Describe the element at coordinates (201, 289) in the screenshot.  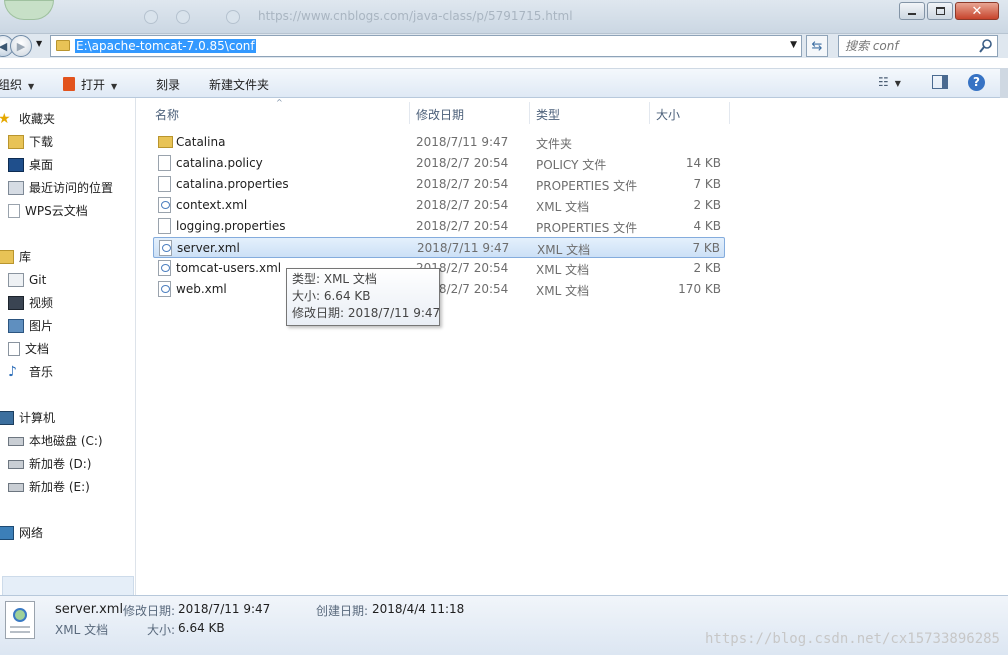
I see `file-name: web.xml` at that location.